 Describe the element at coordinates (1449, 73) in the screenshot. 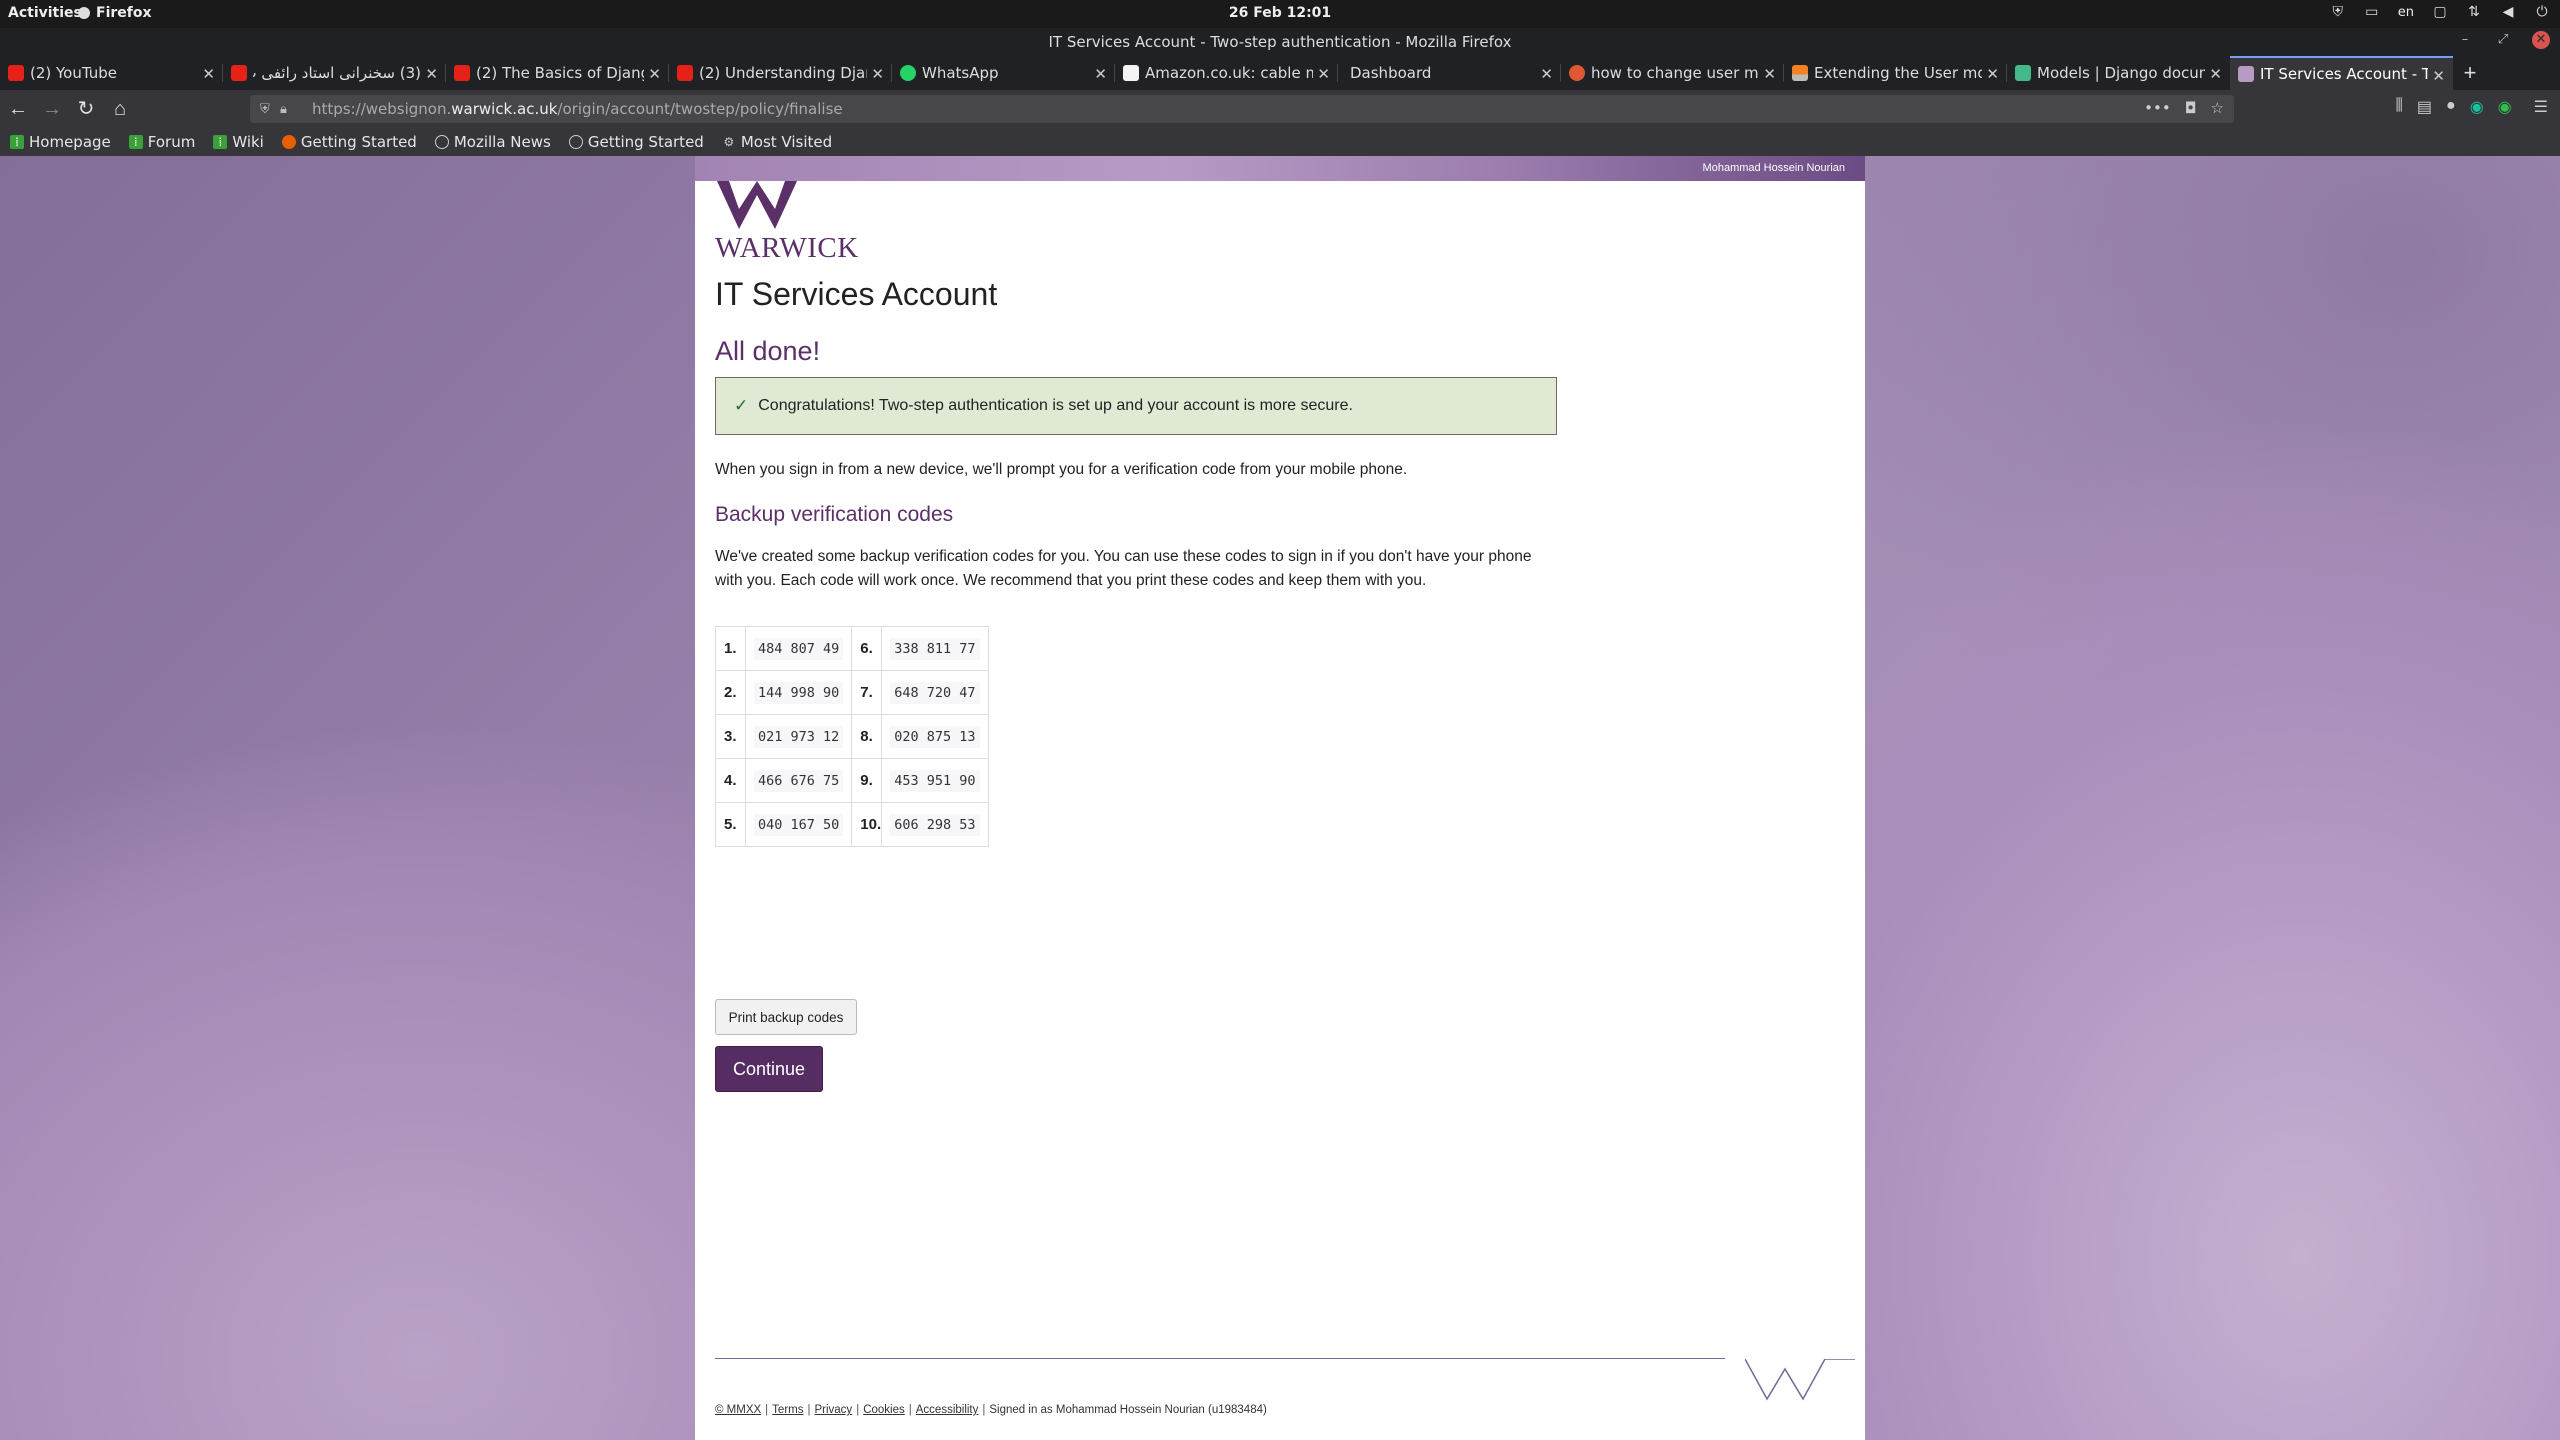

I see `tab-dashboard: Dashboard ✕` at that location.